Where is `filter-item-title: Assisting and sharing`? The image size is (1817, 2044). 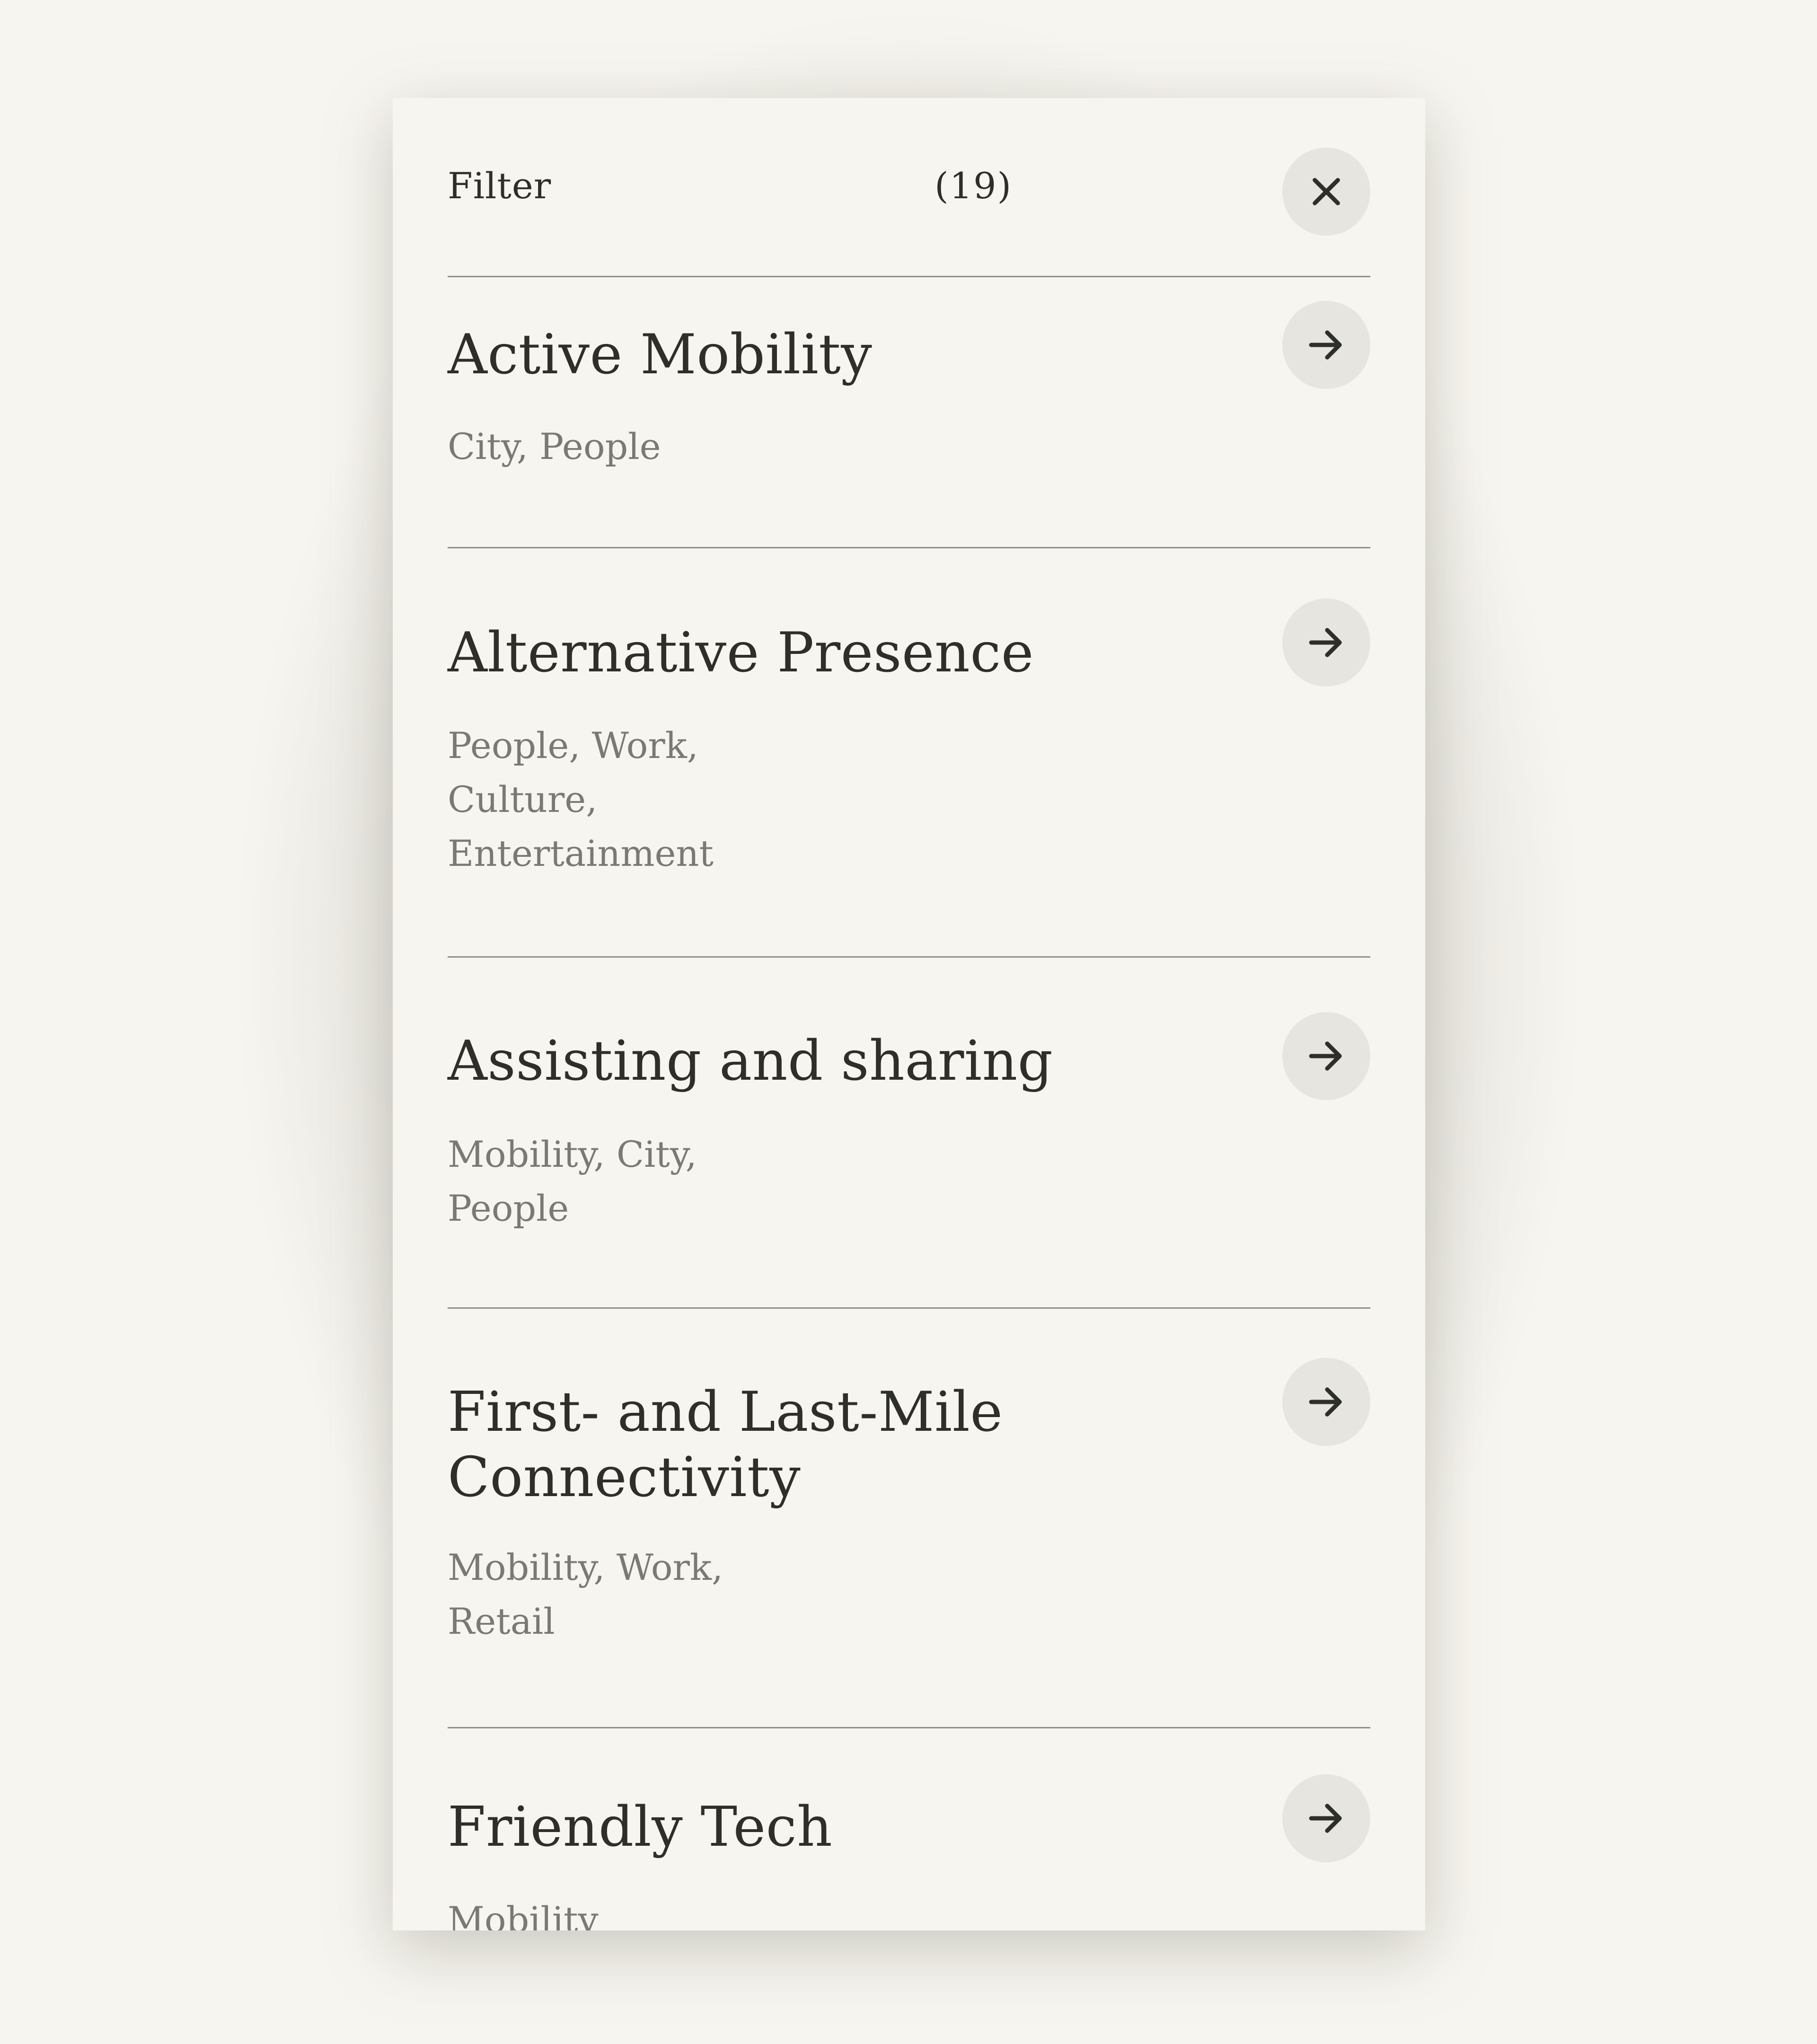 filter-item-title: Assisting and sharing is located at coordinates (750, 1061).